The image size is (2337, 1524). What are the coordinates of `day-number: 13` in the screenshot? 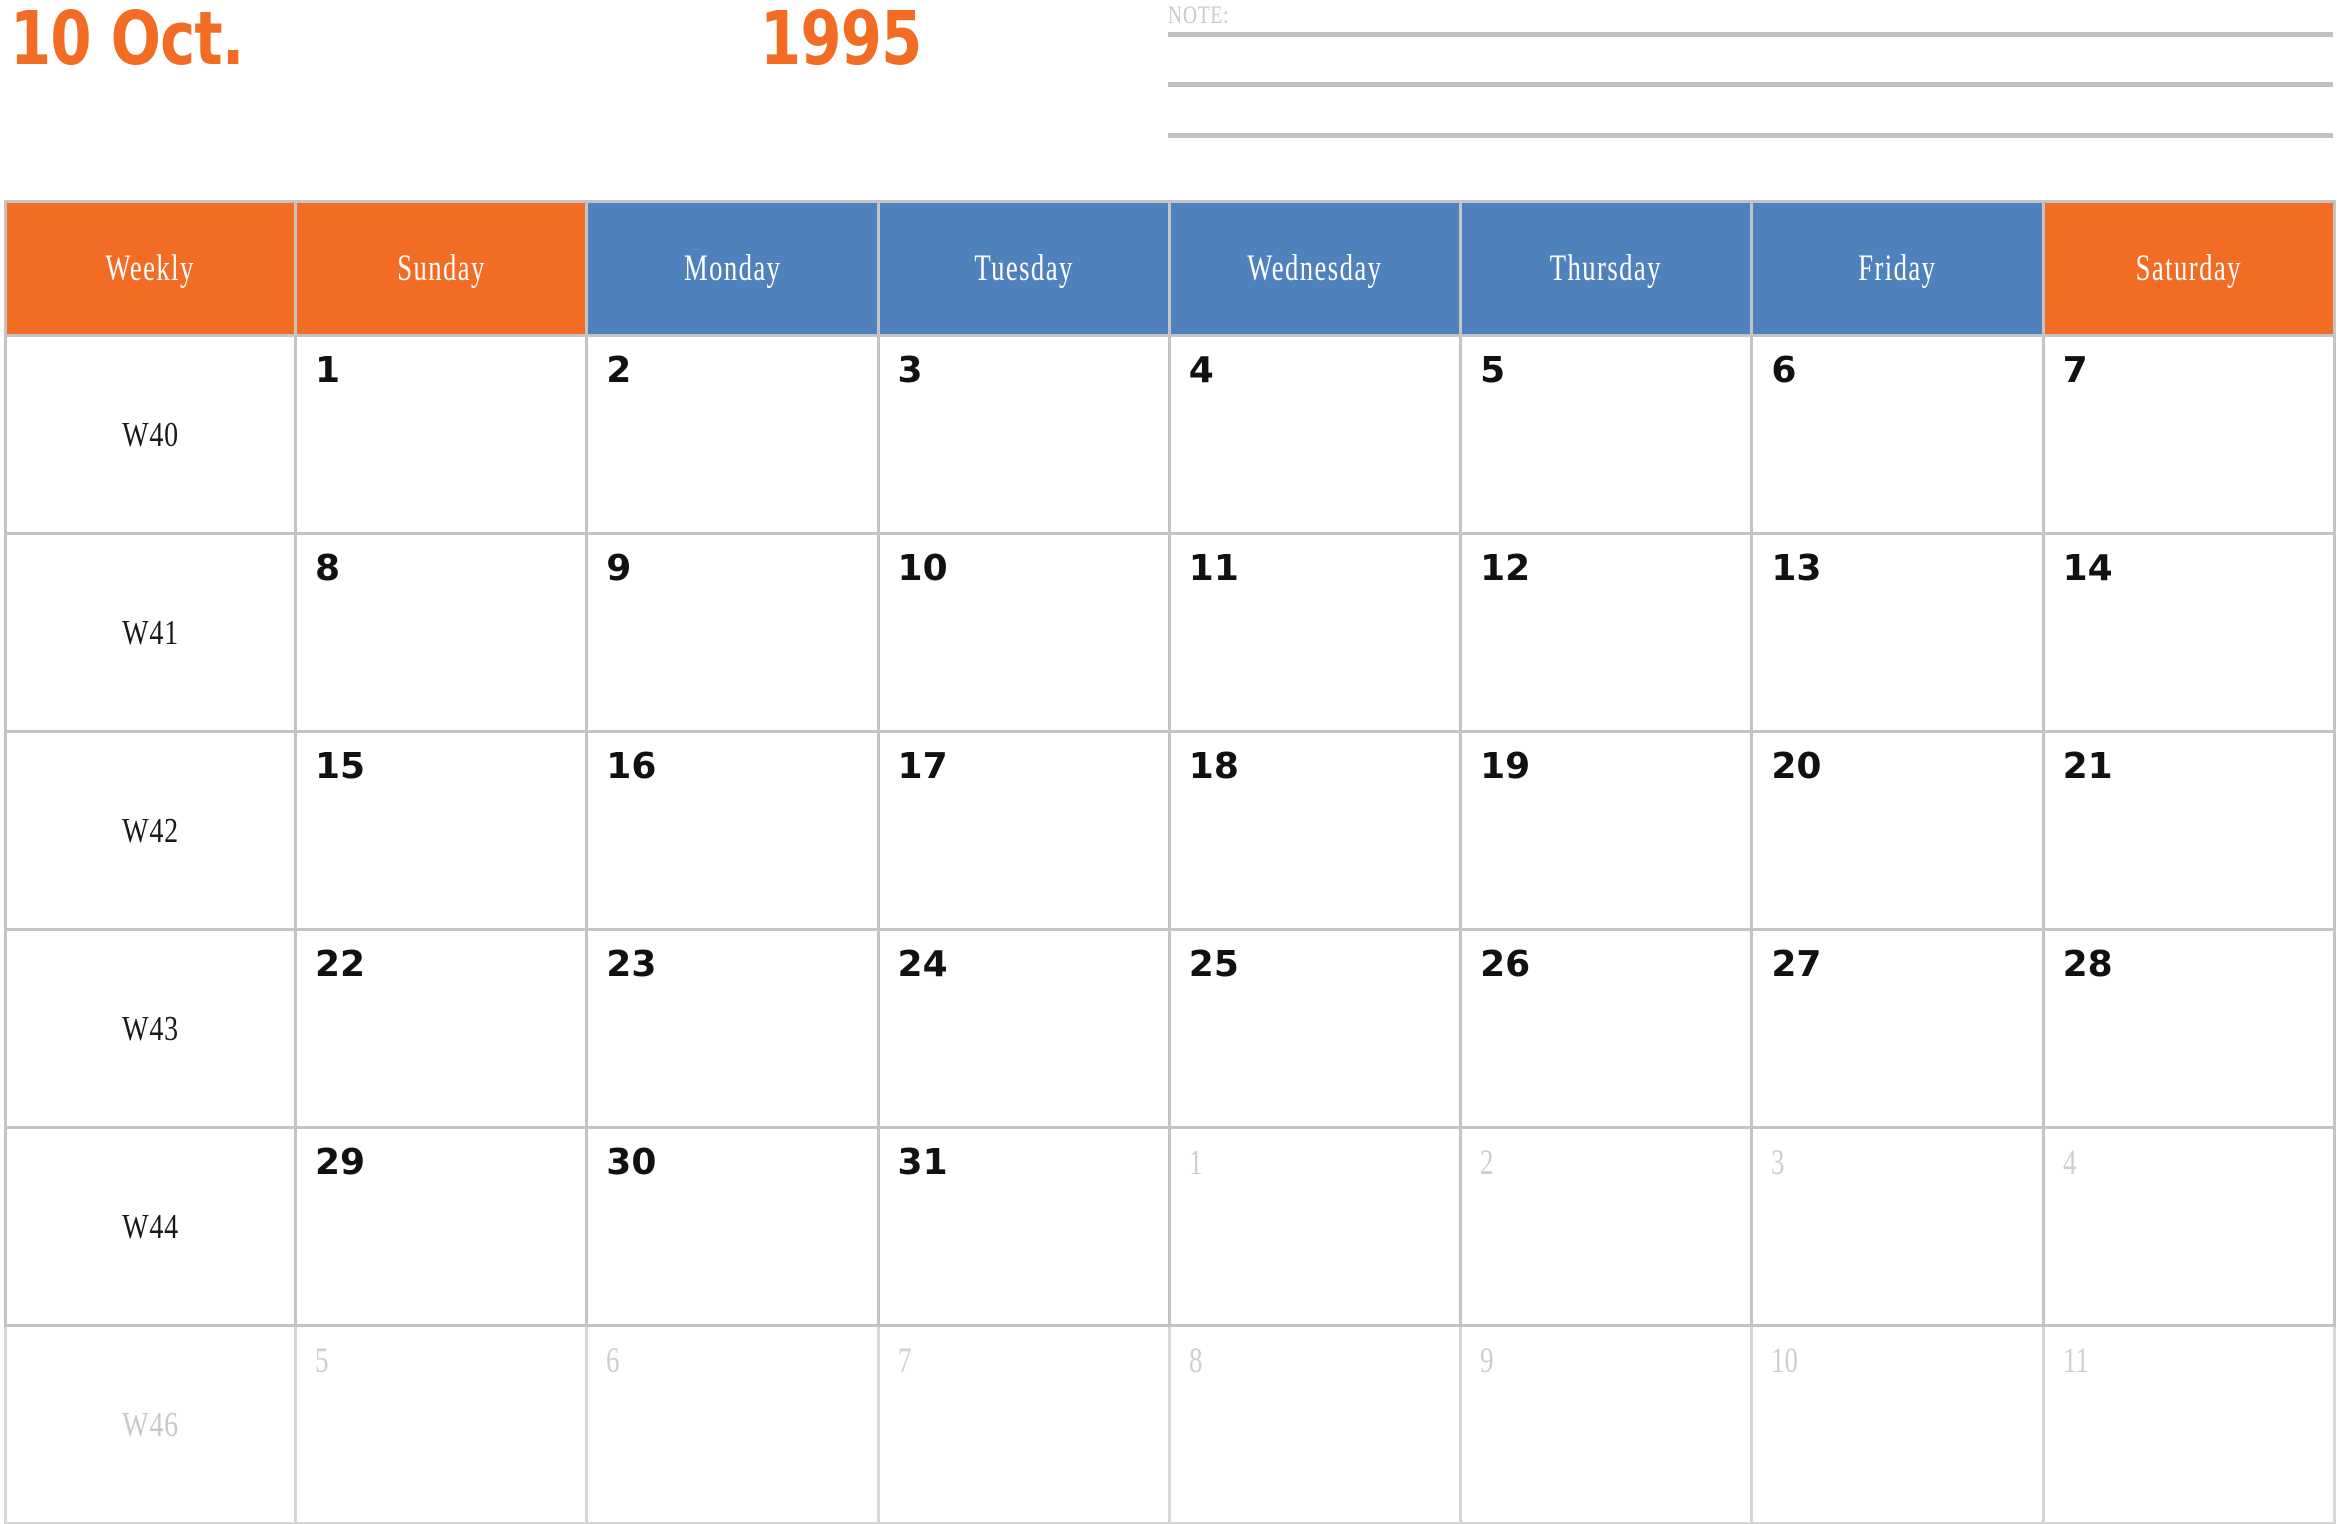 It's located at (1796, 568).